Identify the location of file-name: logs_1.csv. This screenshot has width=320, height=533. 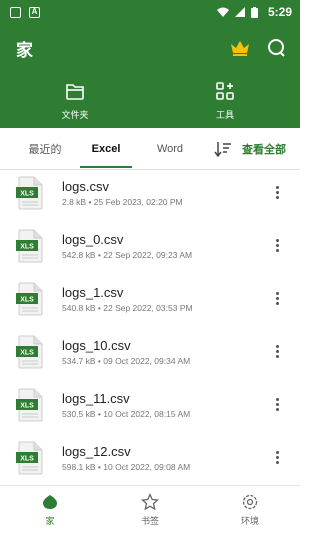
(93, 292).